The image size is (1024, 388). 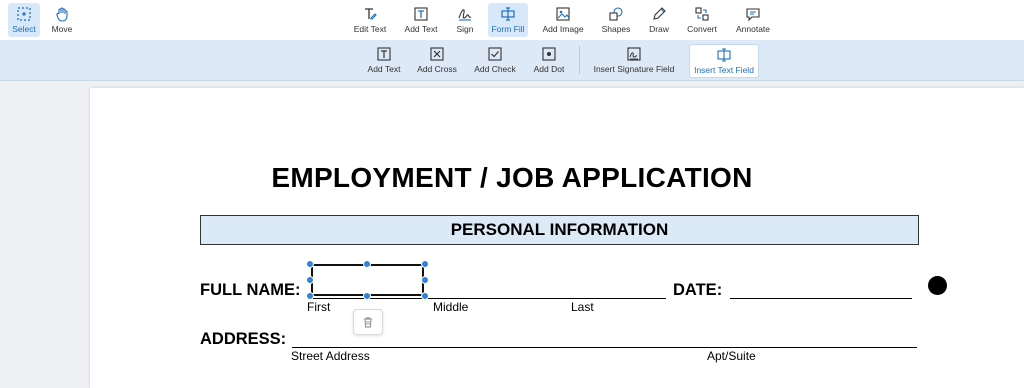 I want to click on check-box-icon, so click(x=495, y=54).